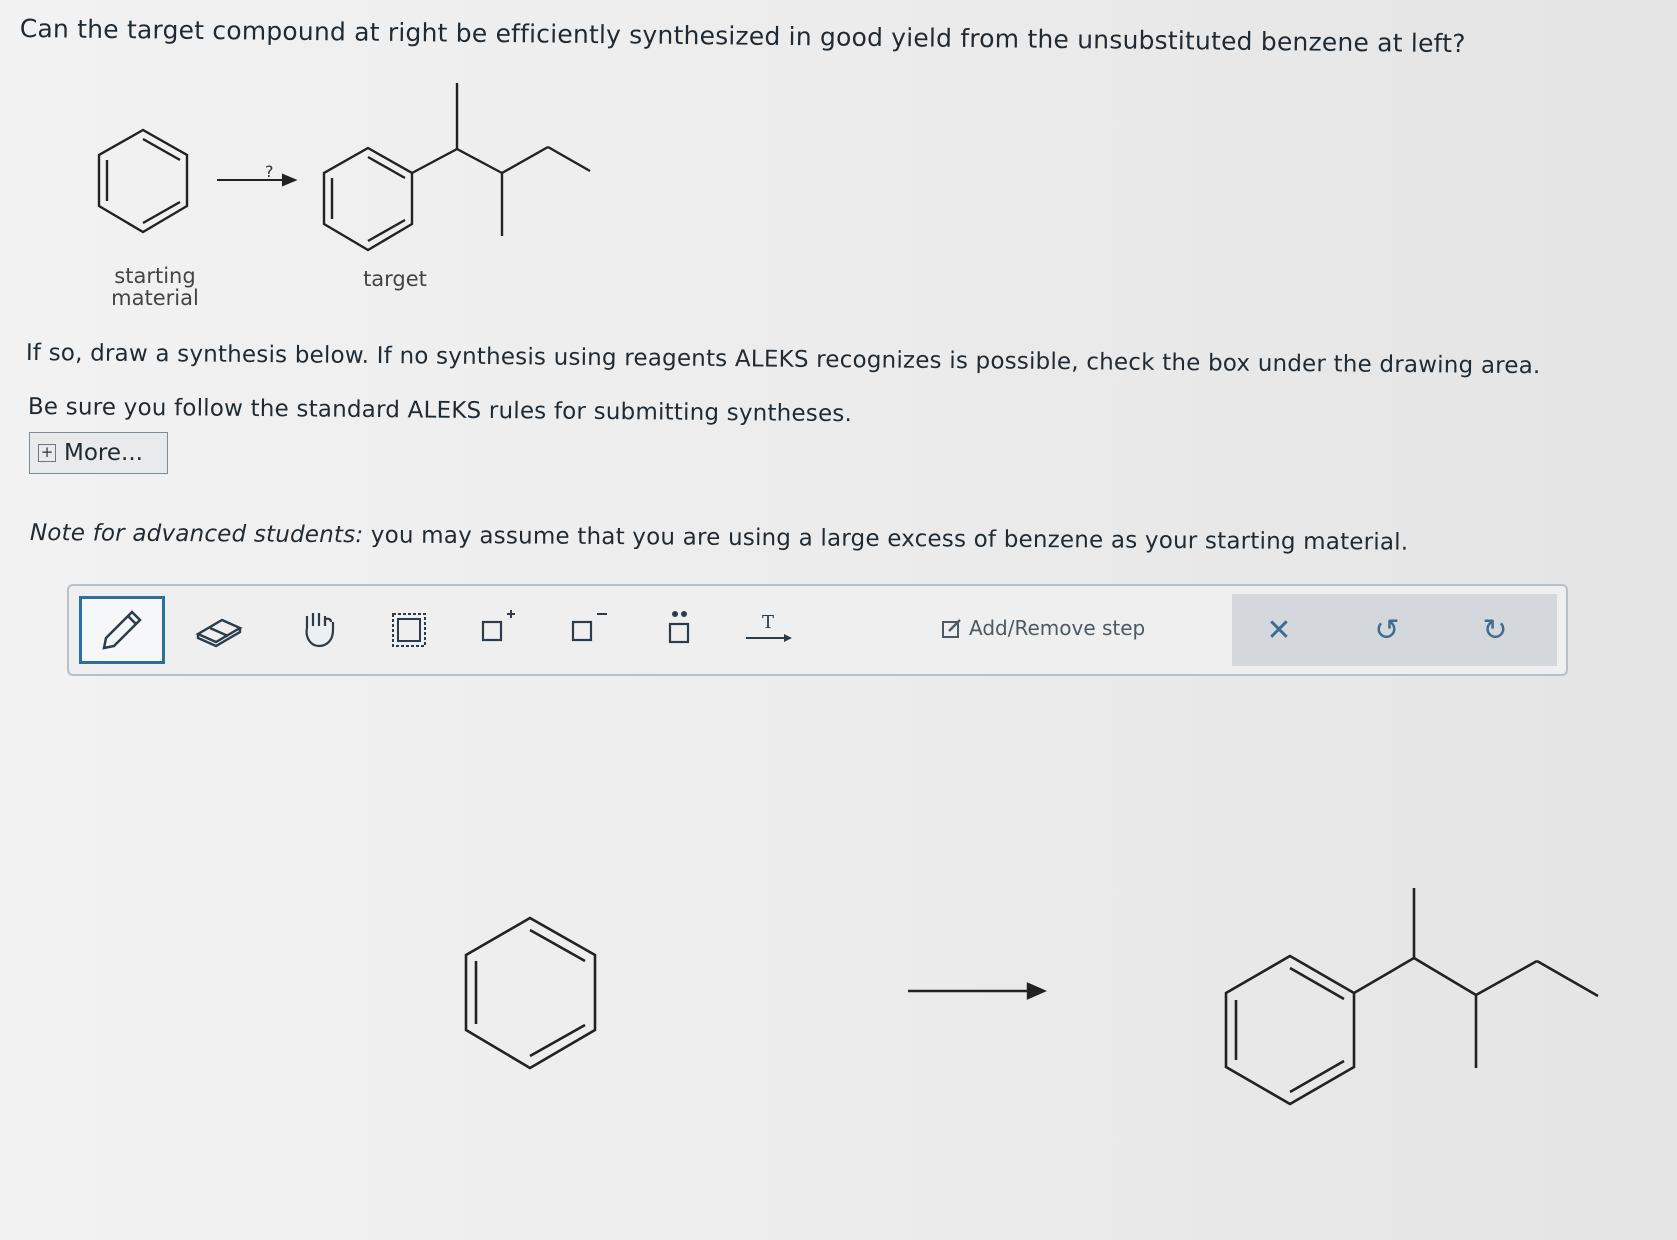  I want to click on move-tool, so click(319, 630).